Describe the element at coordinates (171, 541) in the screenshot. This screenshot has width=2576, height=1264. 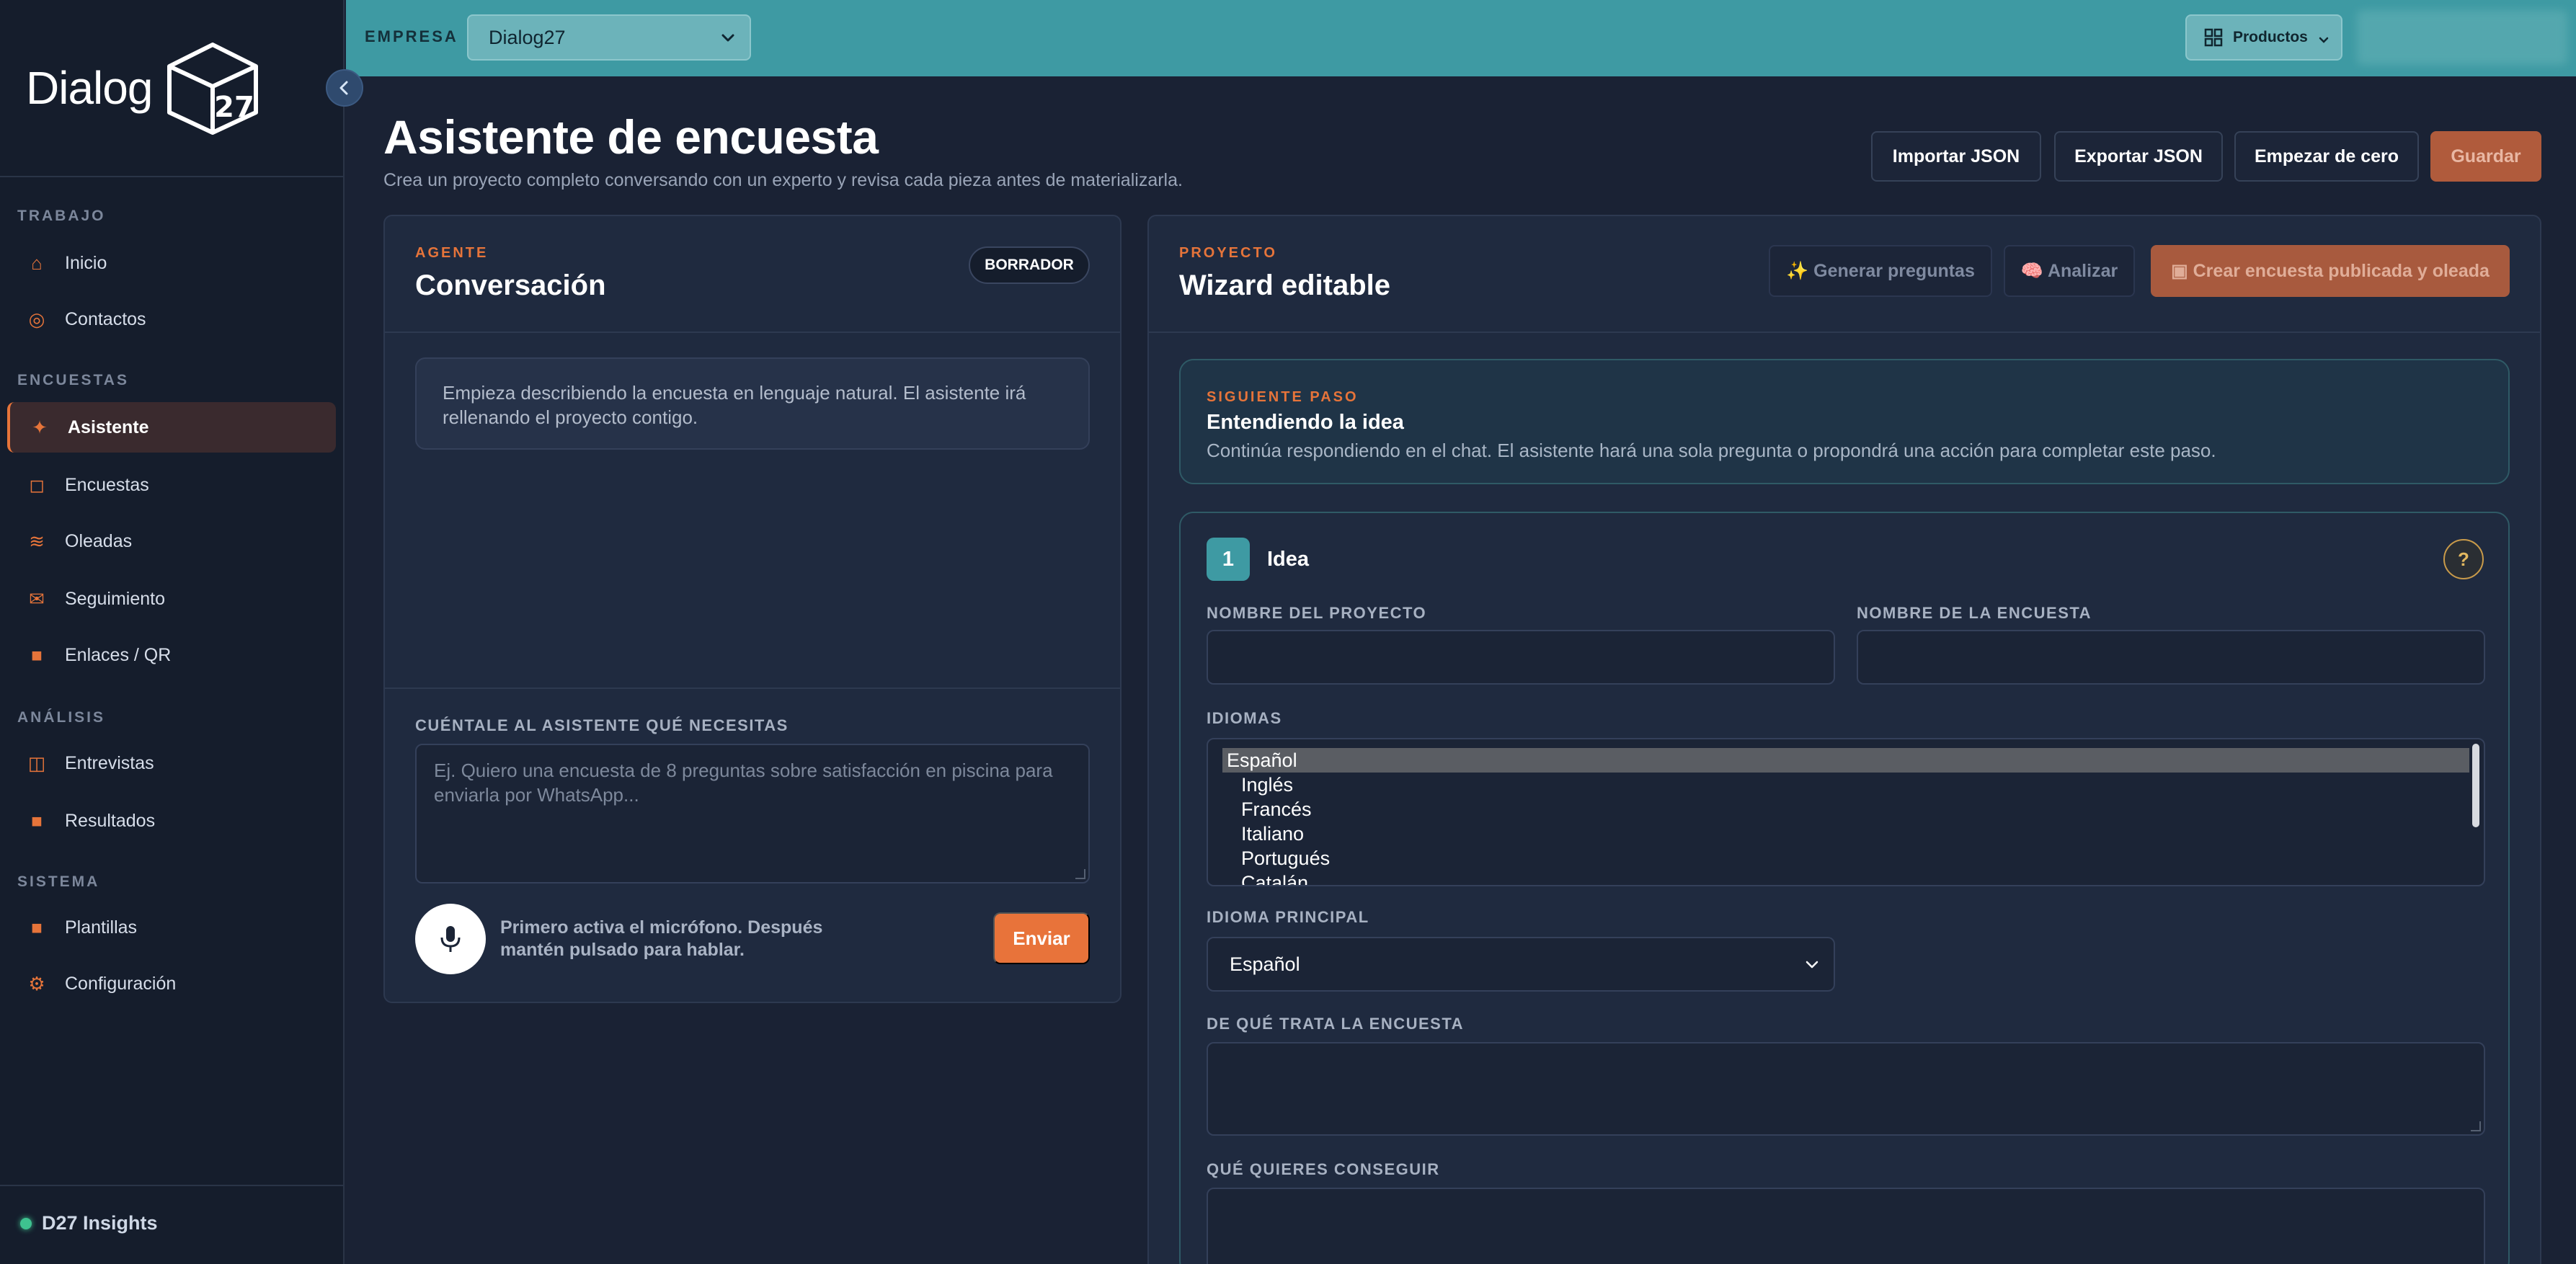
I see `sidebar-item-oleadas: ≋ Oleadas` at that location.